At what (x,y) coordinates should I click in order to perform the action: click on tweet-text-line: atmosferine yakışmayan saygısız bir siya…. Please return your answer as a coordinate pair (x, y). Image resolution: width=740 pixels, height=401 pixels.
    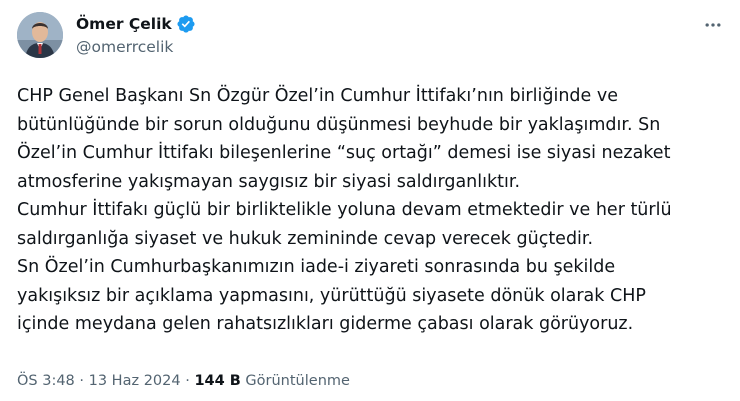
    Looking at the image, I should click on (269, 181).